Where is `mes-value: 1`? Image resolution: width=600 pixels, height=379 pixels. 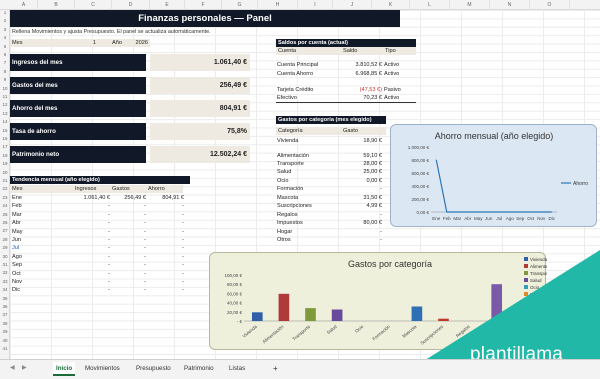 mes-value: 1 is located at coordinates (86, 43).